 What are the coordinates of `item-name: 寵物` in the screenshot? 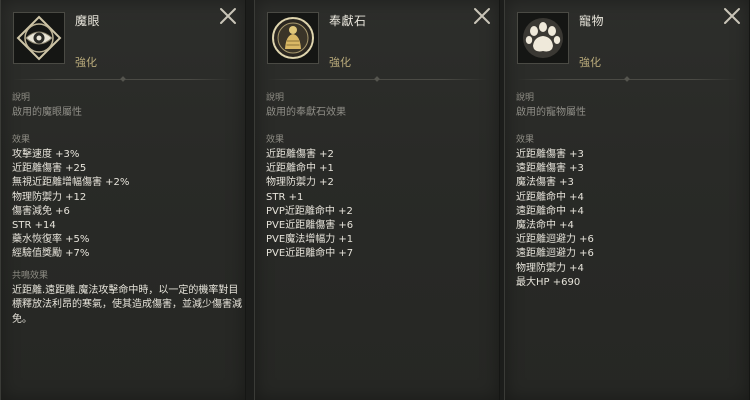 It's located at (592, 21).